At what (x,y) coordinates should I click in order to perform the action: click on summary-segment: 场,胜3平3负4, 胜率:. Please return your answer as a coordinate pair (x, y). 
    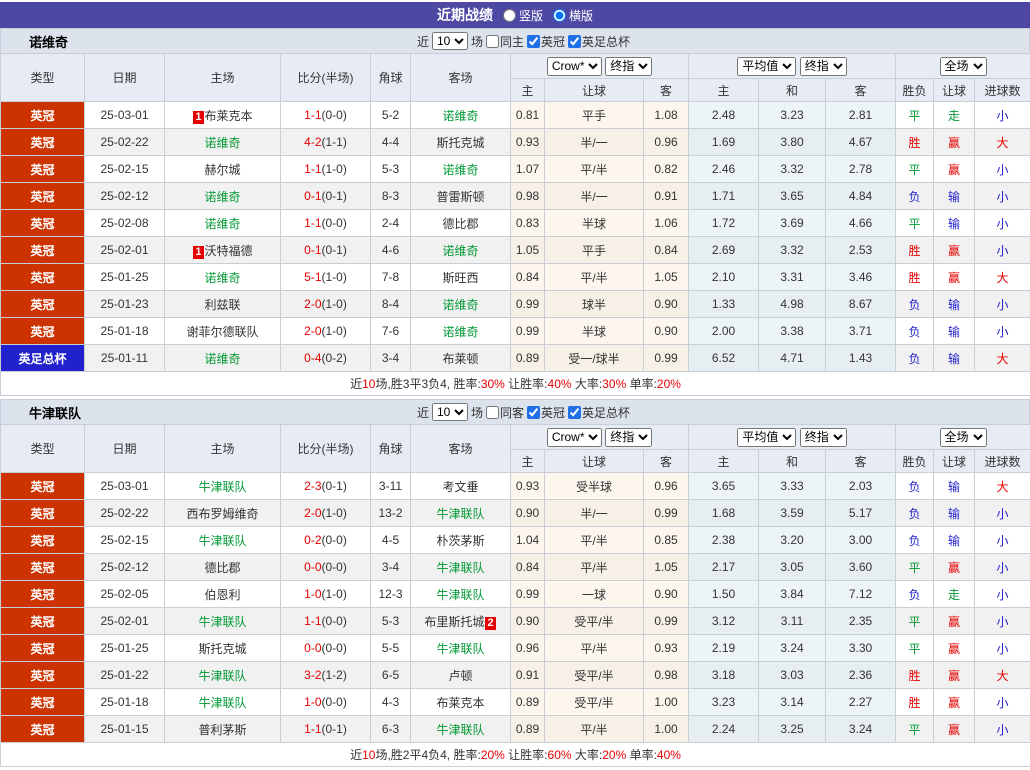
    Looking at the image, I should click on (427, 384).